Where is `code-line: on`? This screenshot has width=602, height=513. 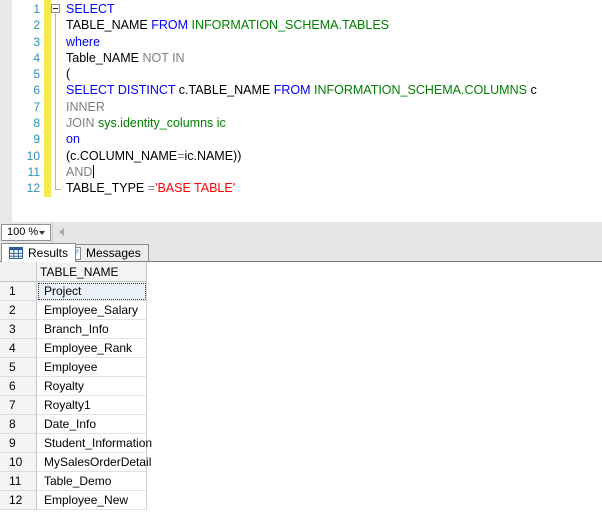
code-line: on is located at coordinates (301, 139).